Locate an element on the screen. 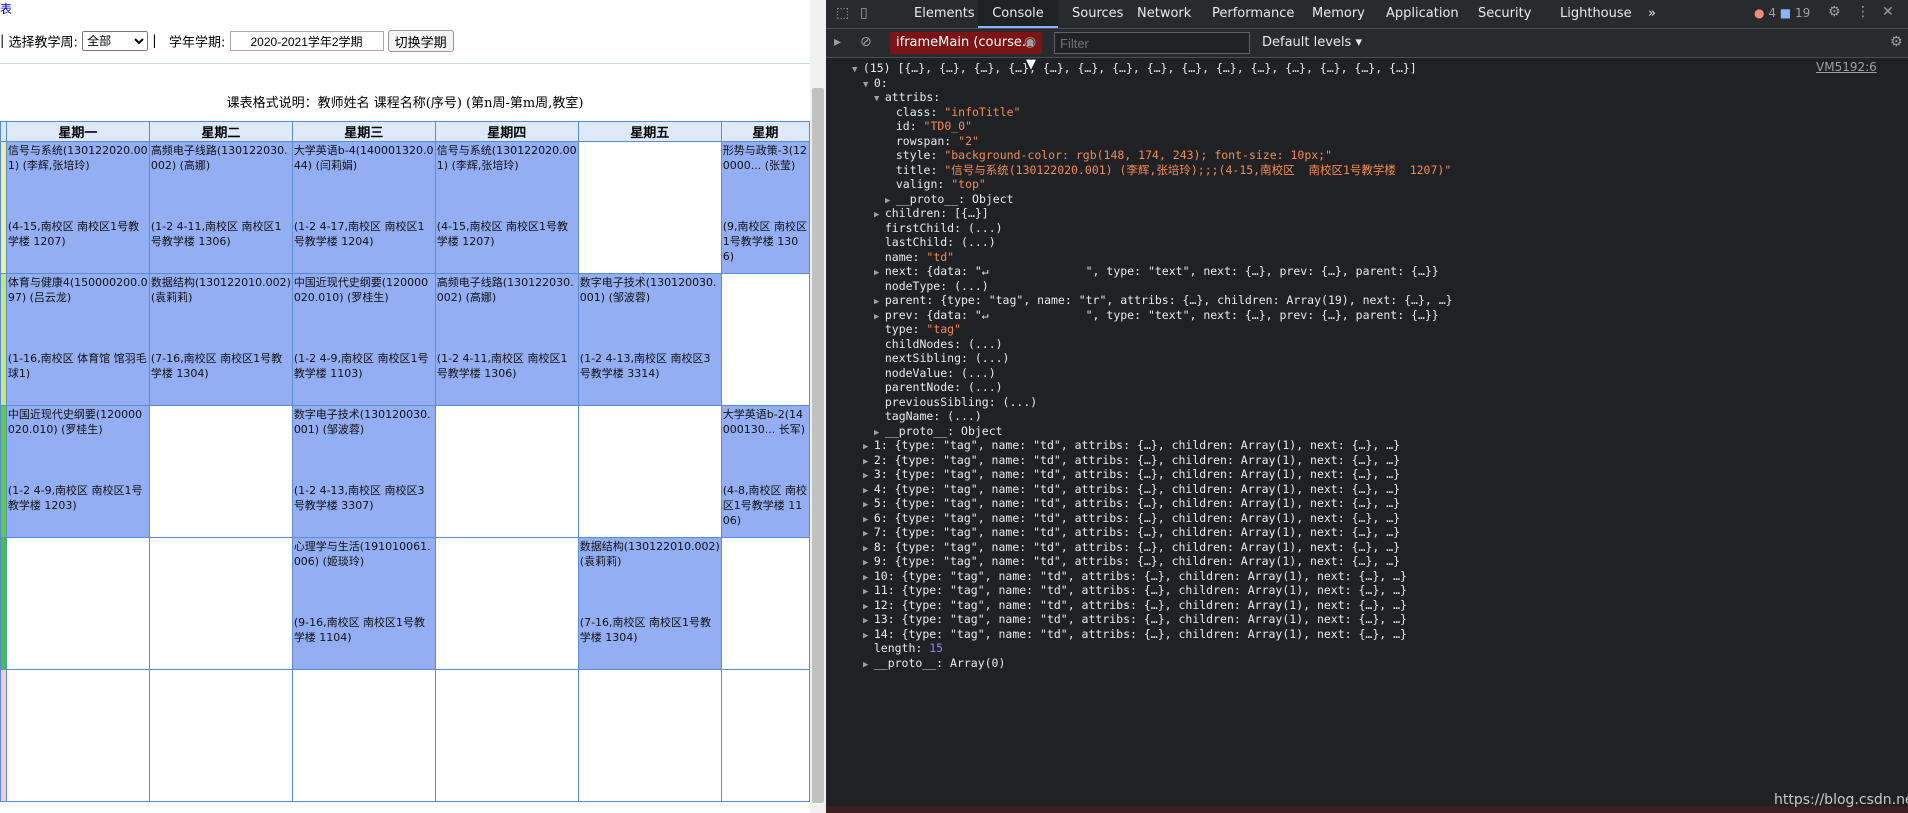 This screenshot has height=813, width=1908. live-expression-eye-icon: ◉ is located at coordinates (1030, 42).